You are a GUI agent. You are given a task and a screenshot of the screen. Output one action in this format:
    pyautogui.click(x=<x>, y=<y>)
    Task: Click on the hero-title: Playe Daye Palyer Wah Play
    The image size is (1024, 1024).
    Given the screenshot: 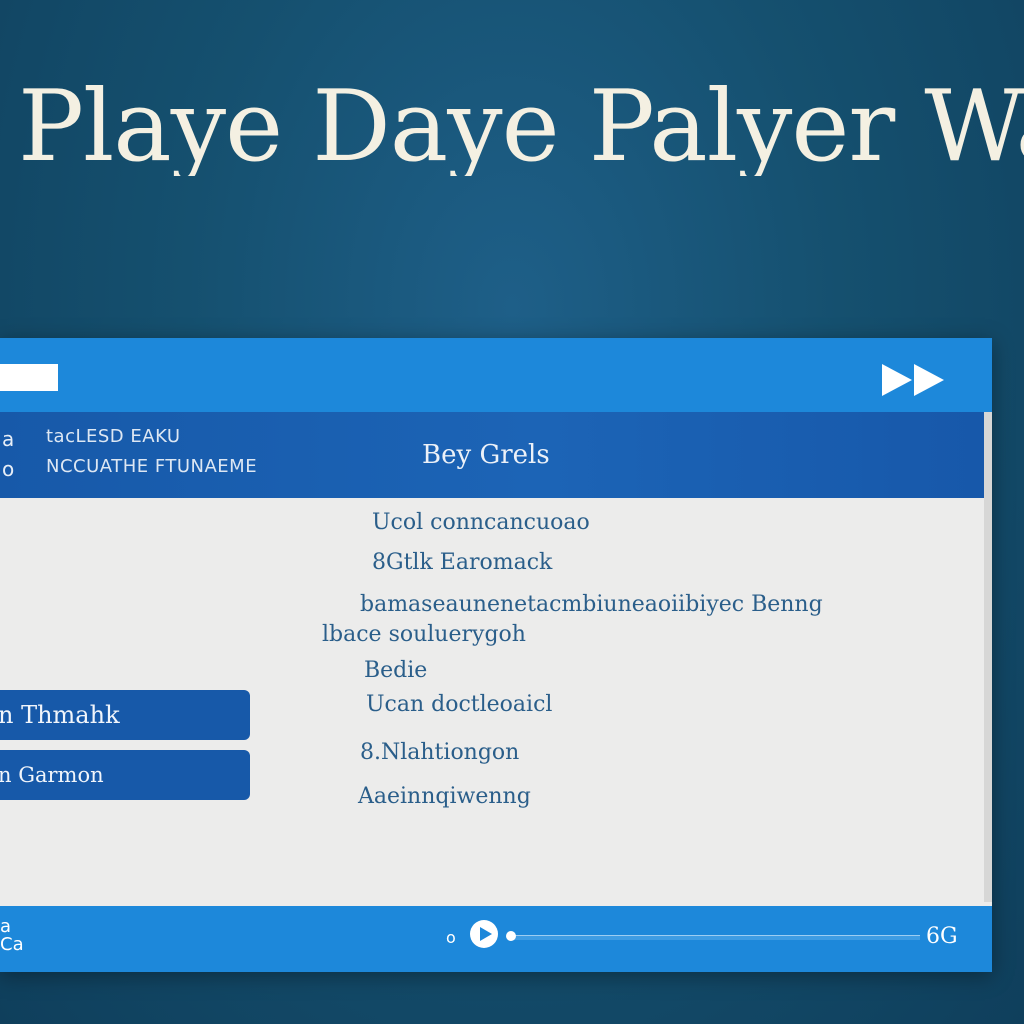 What is the action you would take?
    pyautogui.click(x=521, y=127)
    